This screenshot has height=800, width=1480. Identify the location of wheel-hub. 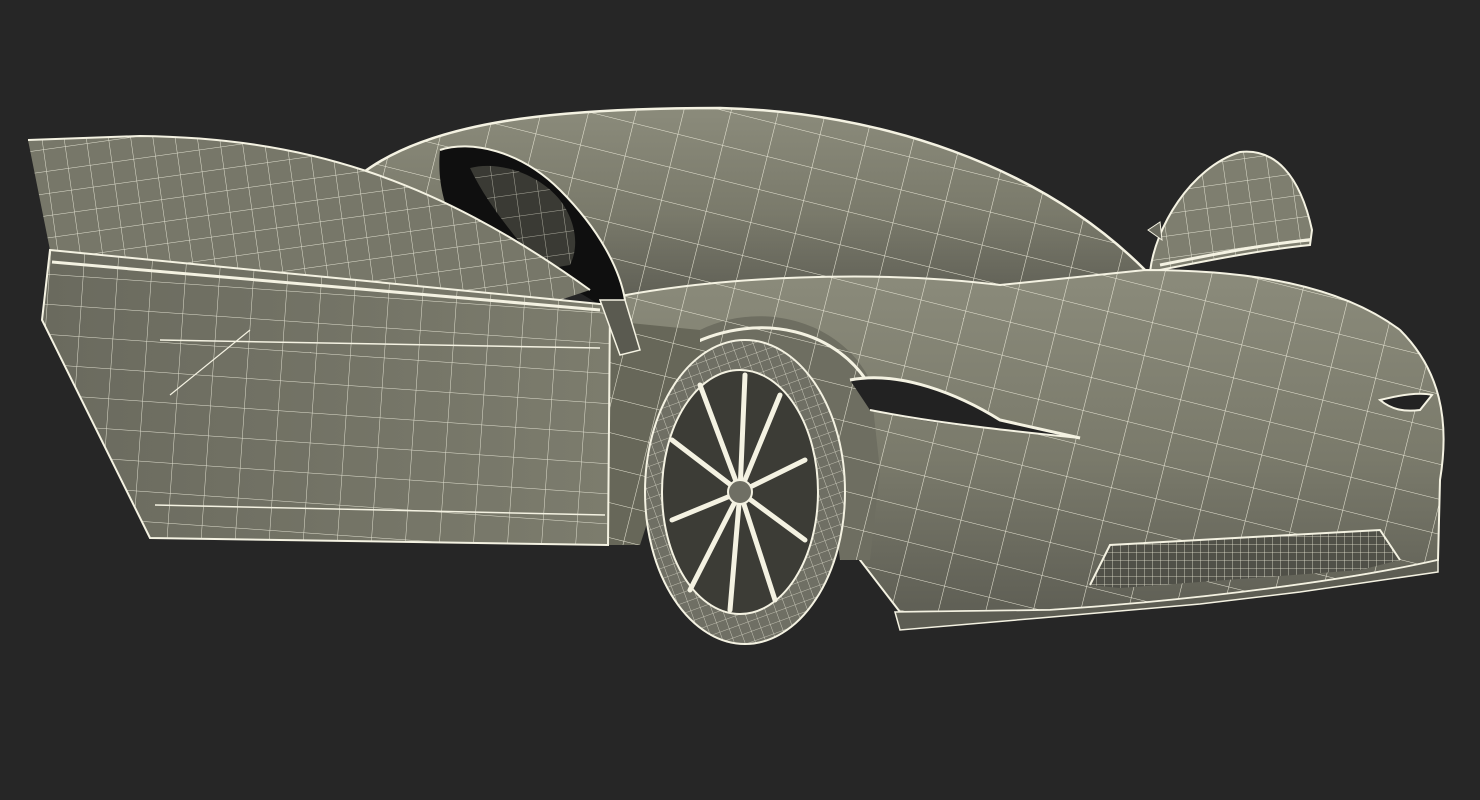
(740, 492).